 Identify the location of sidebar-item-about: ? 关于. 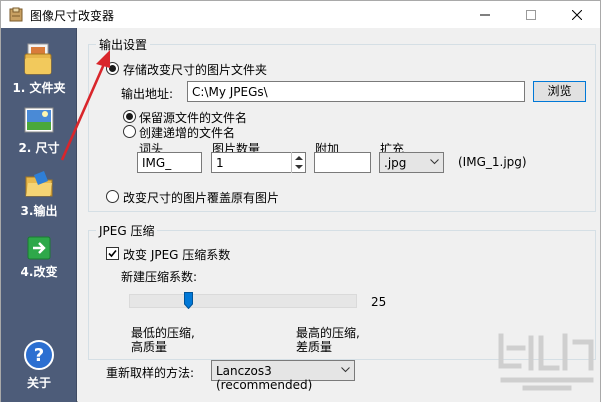
(39, 365).